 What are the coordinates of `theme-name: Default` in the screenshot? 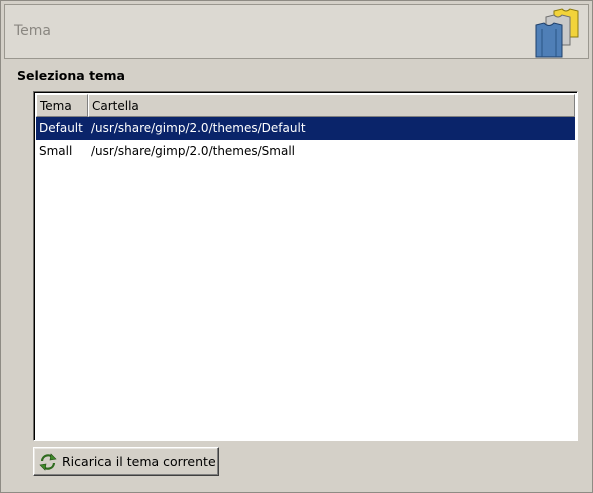 It's located at (61, 128).